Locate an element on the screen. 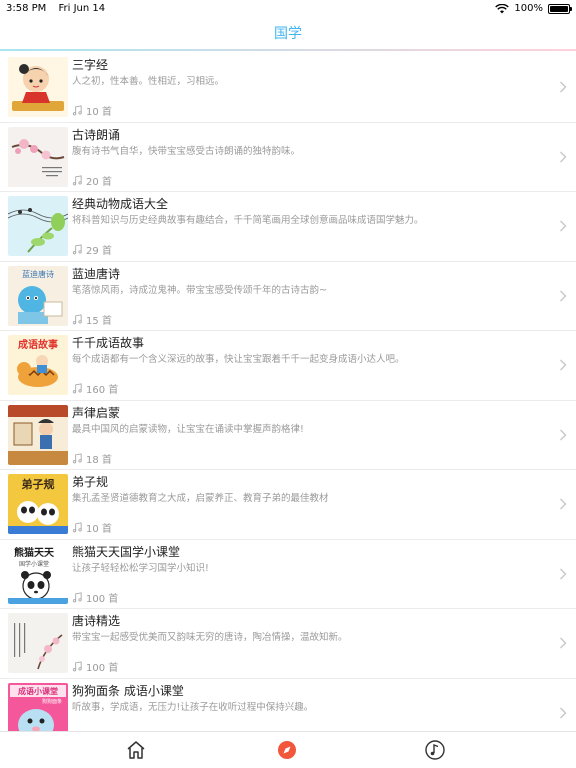 The width and height of the screenshot is (576, 768). cover-text: 弟子规 is located at coordinates (38, 484).